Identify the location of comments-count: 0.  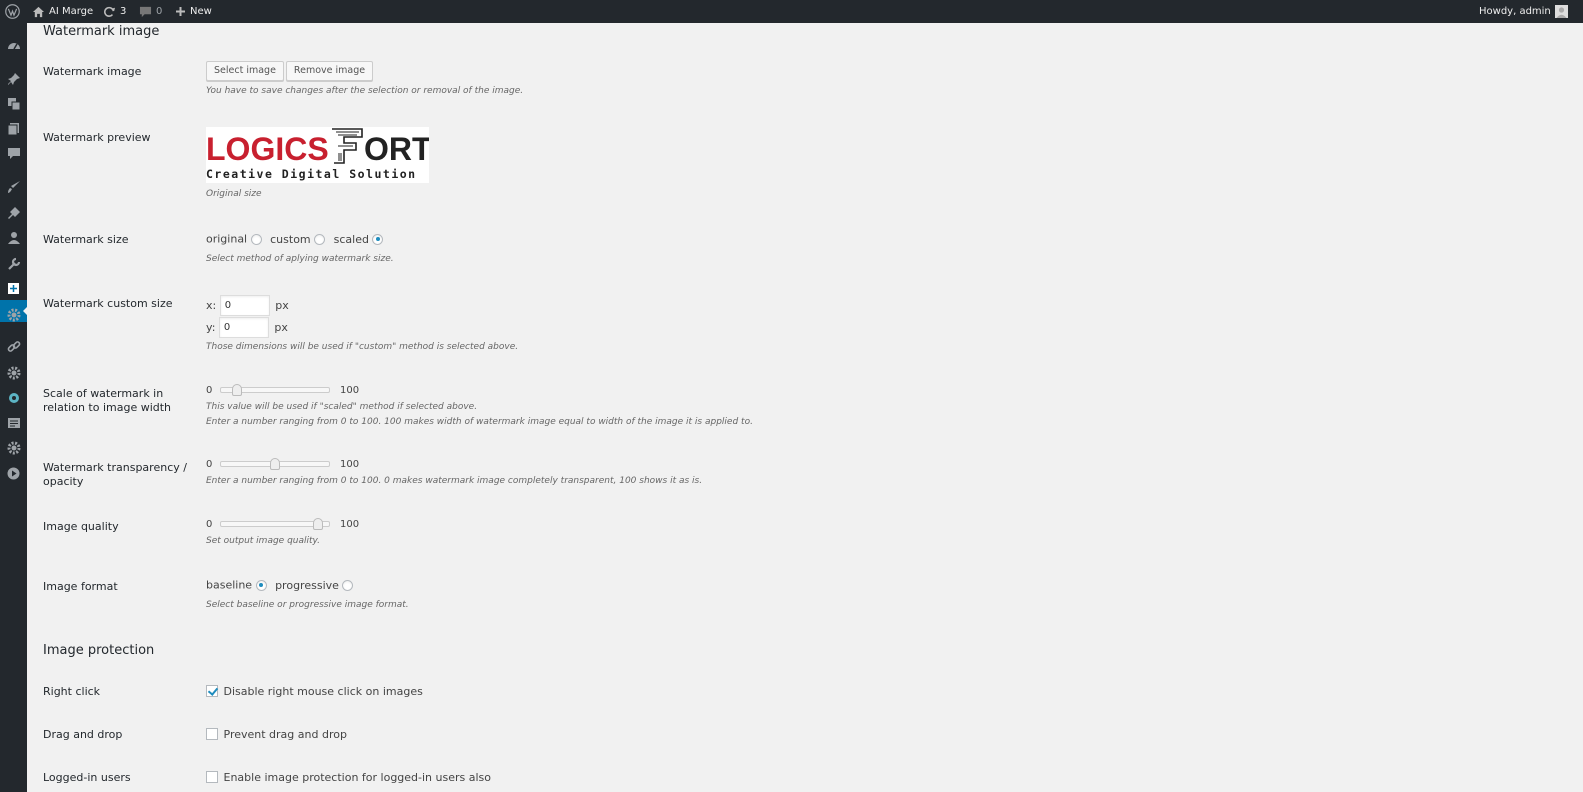
(159, 11).